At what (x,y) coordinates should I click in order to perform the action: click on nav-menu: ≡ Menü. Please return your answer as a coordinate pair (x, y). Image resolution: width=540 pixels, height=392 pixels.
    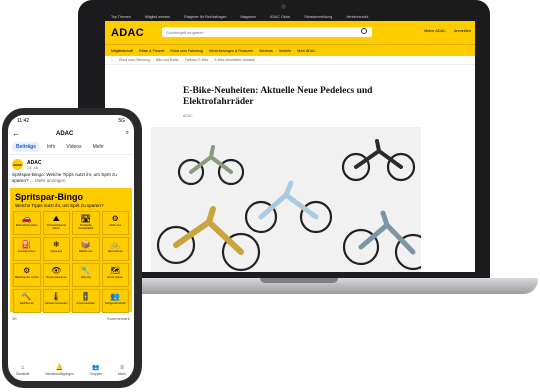
    Looking at the image, I should click on (122, 370).